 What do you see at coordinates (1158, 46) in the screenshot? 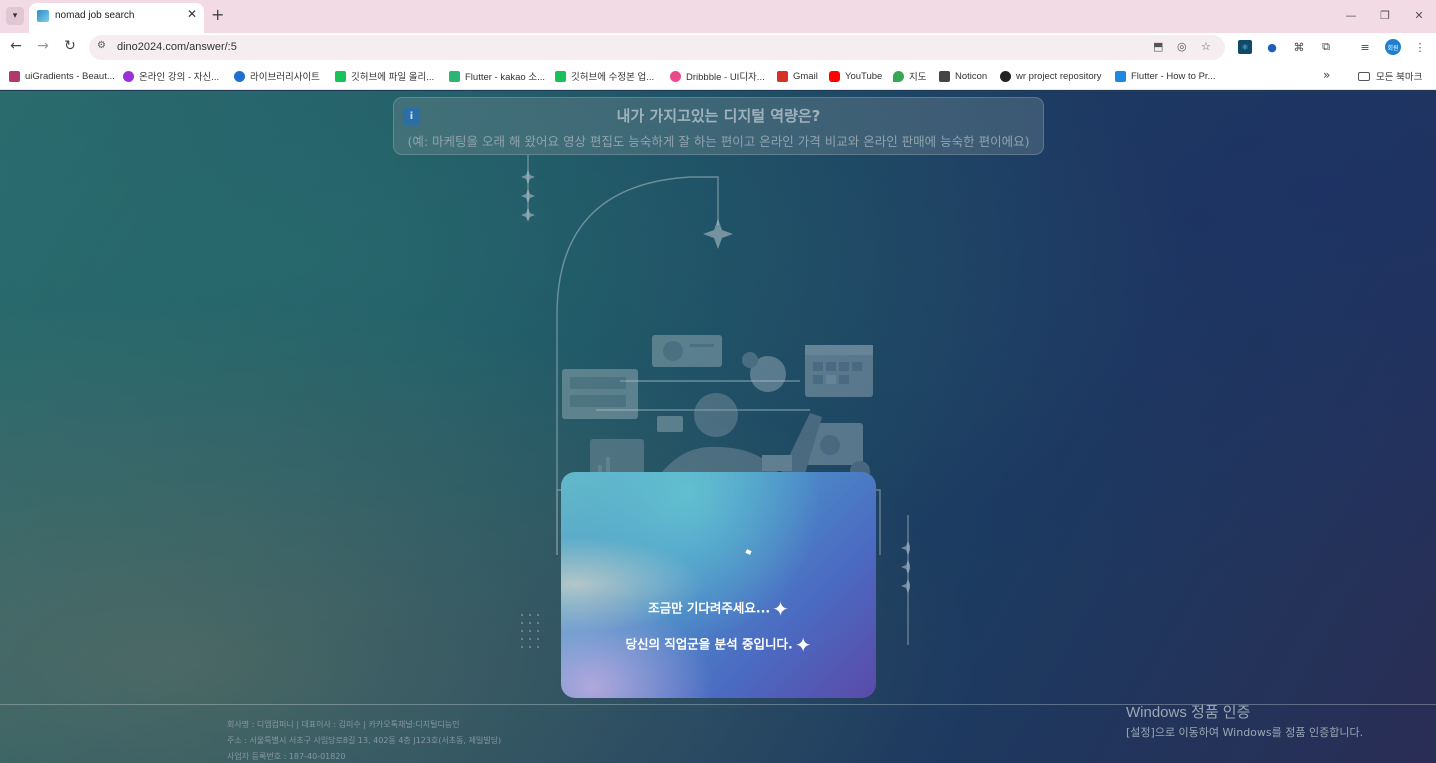
I see `install-app-icon: ⬒` at bounding box center [1158, 46].